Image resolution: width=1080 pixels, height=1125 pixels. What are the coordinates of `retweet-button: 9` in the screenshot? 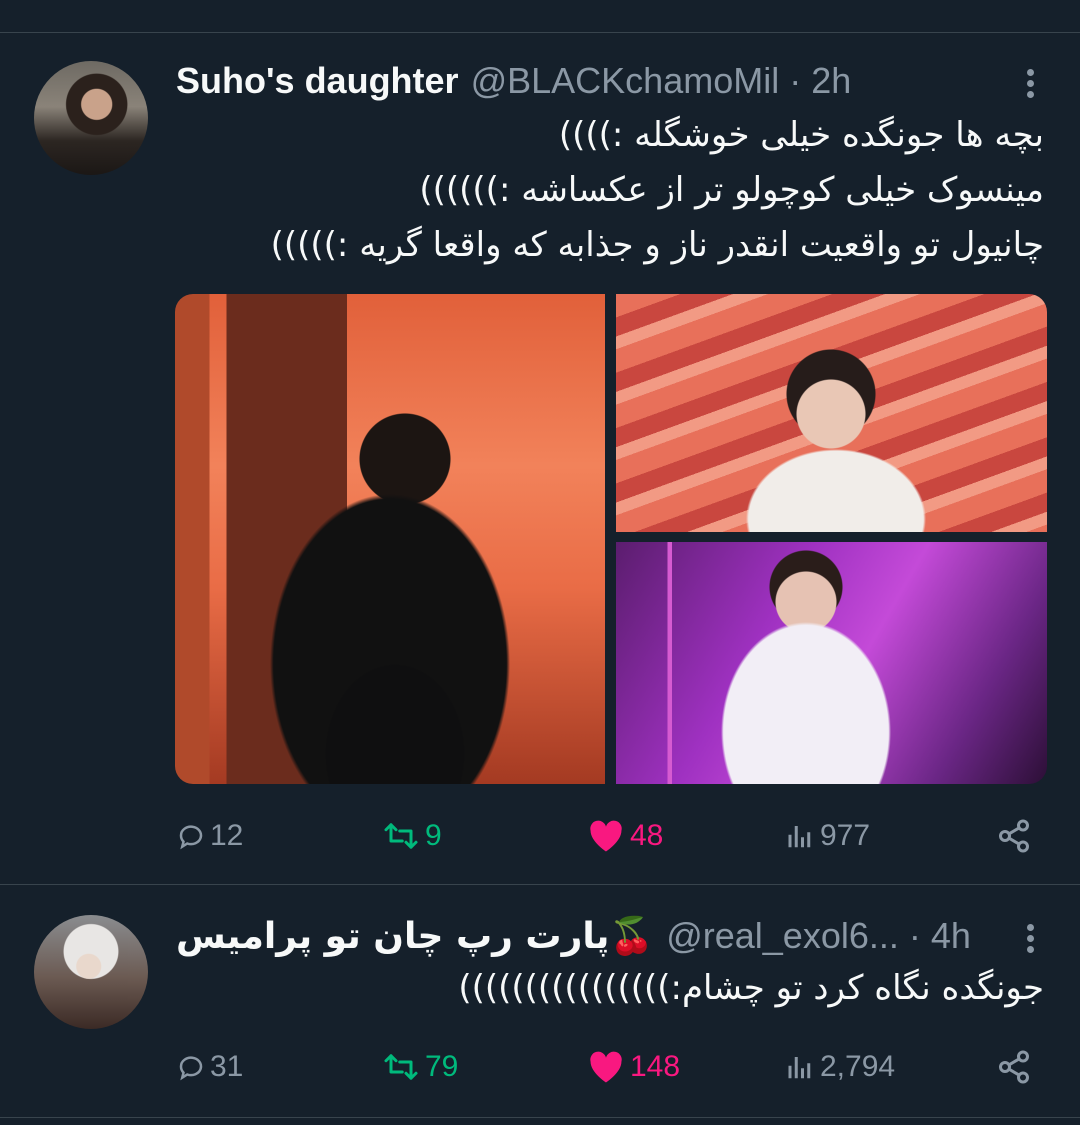 It's located at (411, 836).